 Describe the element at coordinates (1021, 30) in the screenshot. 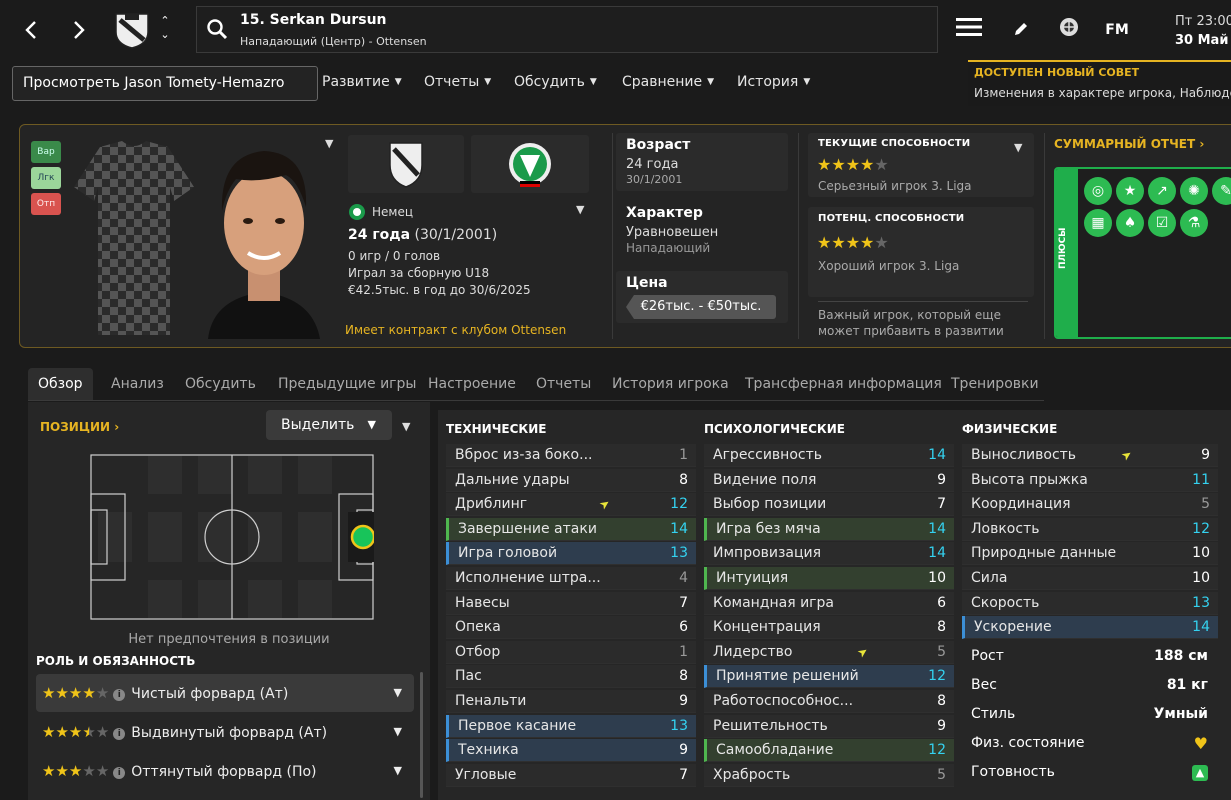

I see `edit-button` at that location.